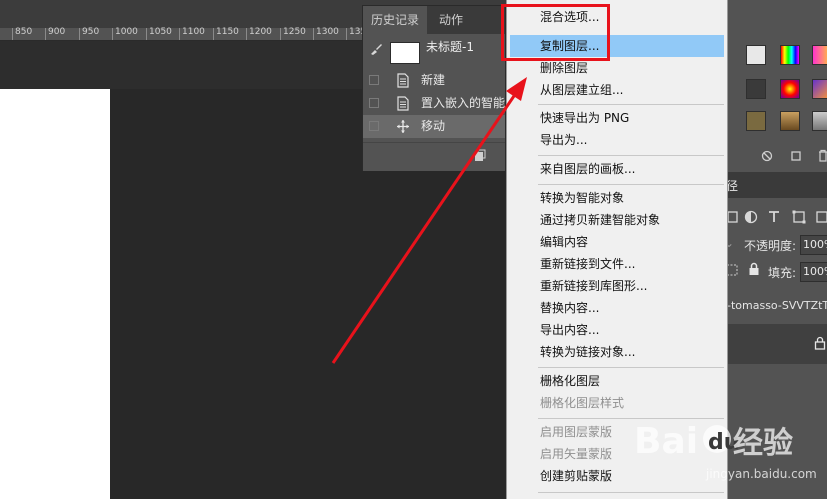  I want to click on ruler-tick: 1200, so click(259, 33).